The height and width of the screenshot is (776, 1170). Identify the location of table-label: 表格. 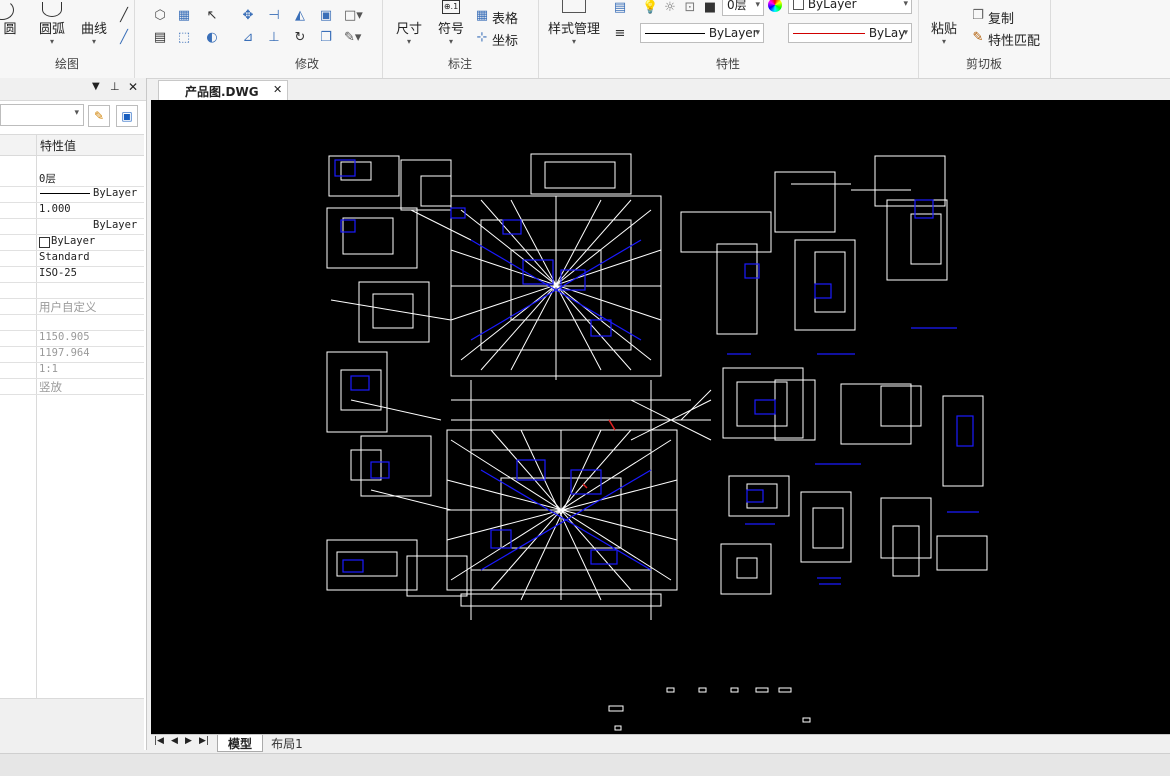
(505, 17).